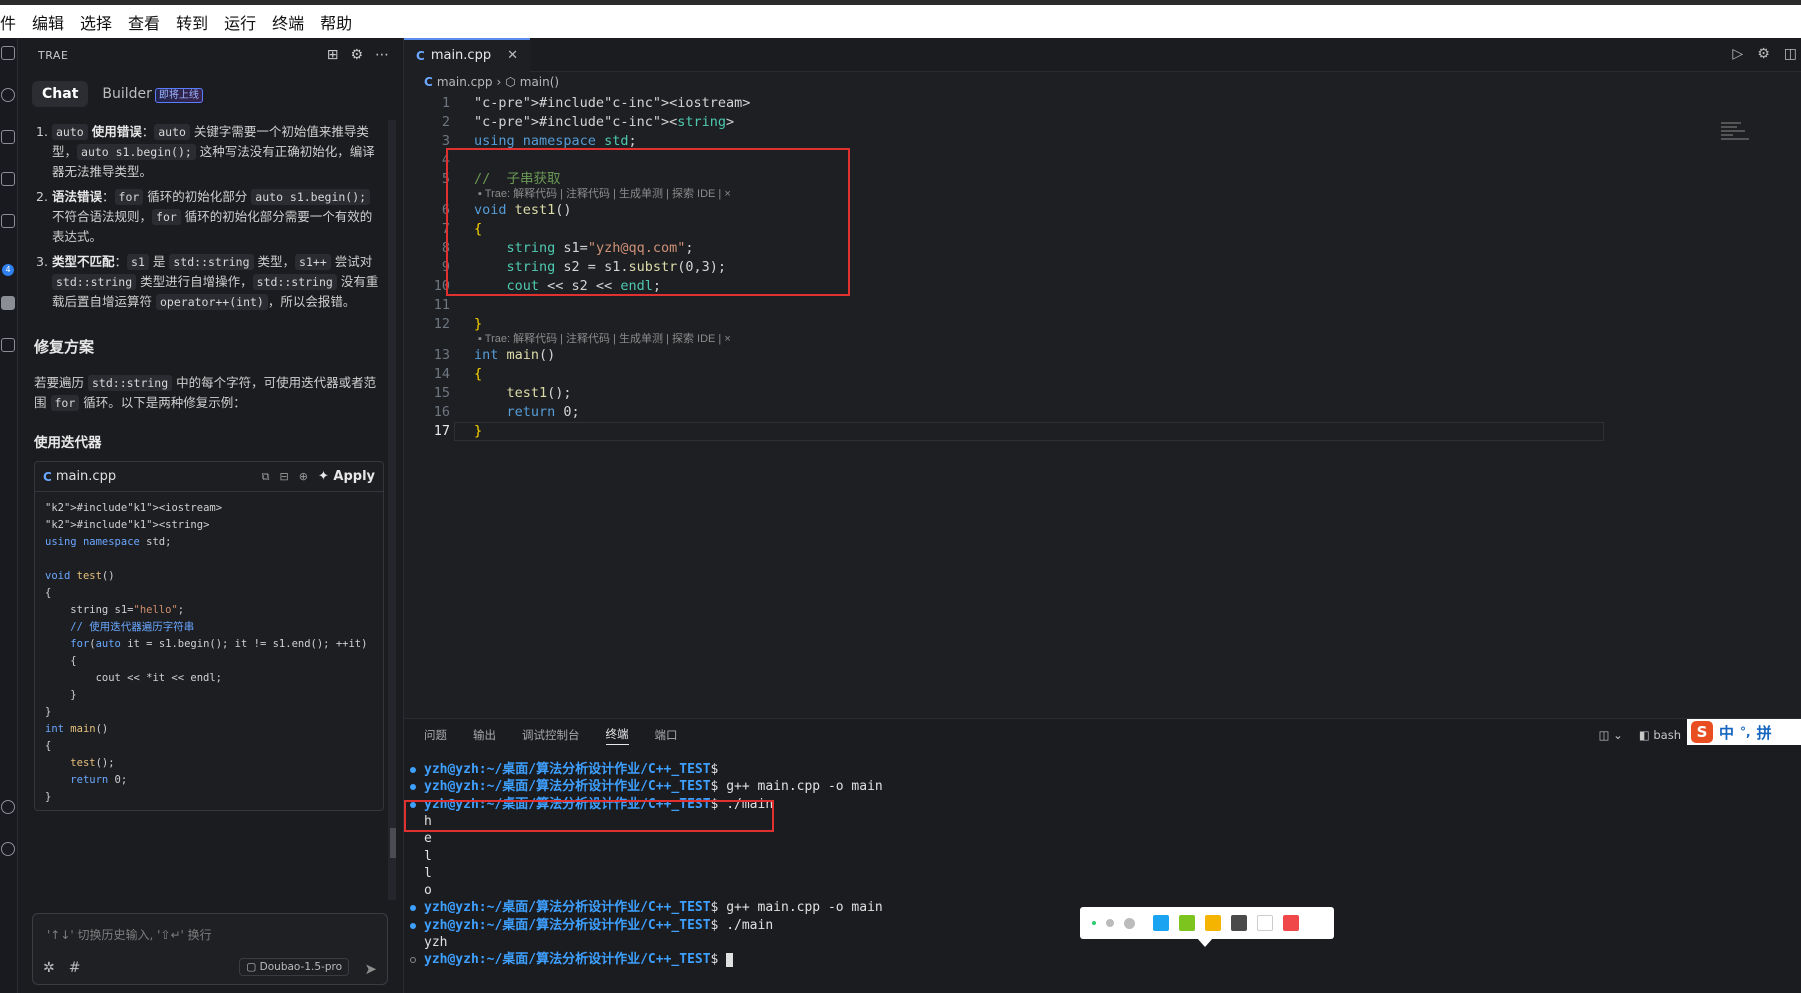 This screenshot has width=1801, height=993. What do you see at coordinates (370, 969) in the screenshot?
I see `send-icon: ➤` at bounding box center [370, 969].